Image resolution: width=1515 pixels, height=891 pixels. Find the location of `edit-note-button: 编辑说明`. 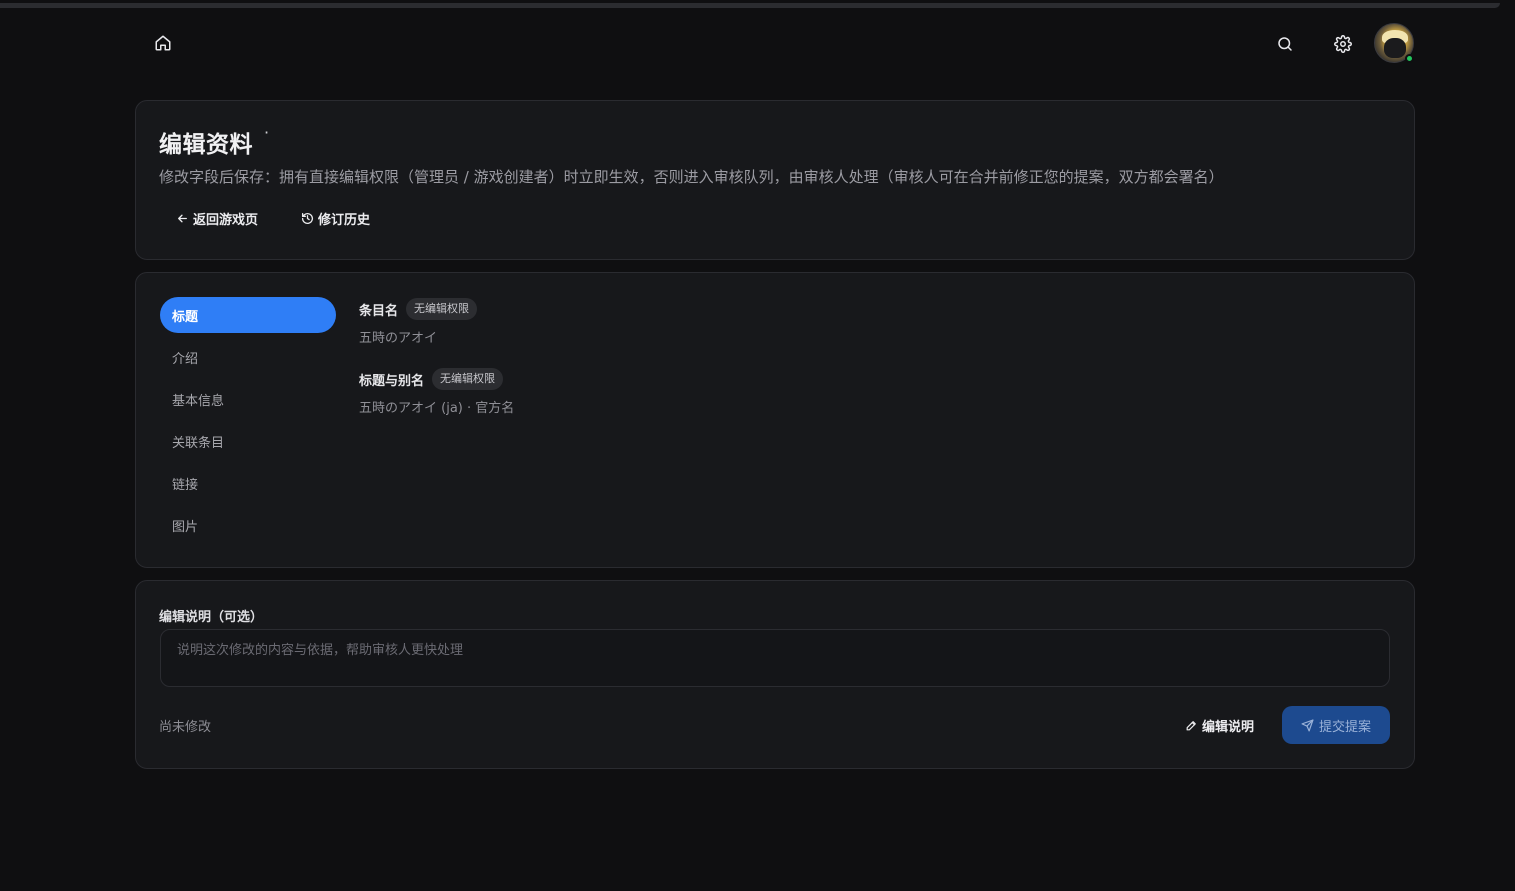

edit-note-button: 编辑说明 is located at coordinates (1219, 725).